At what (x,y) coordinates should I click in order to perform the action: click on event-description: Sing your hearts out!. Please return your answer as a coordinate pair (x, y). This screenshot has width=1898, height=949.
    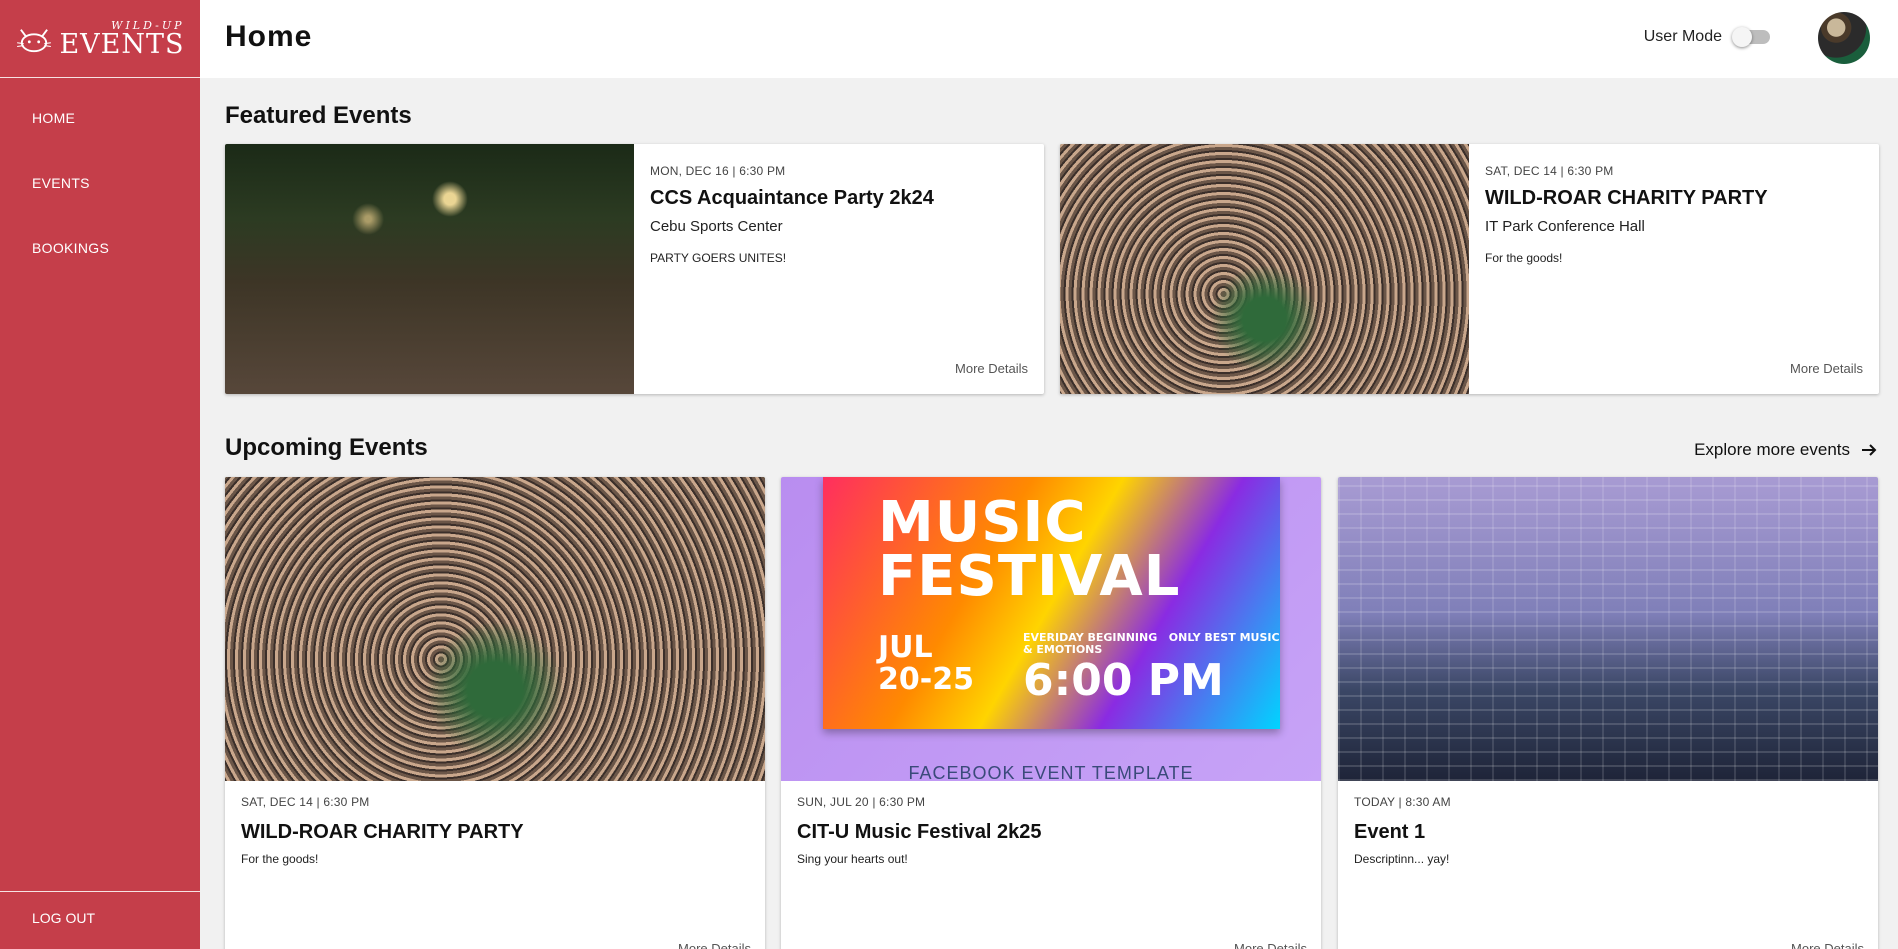
    Looking at the image, I should click on (852, 859).